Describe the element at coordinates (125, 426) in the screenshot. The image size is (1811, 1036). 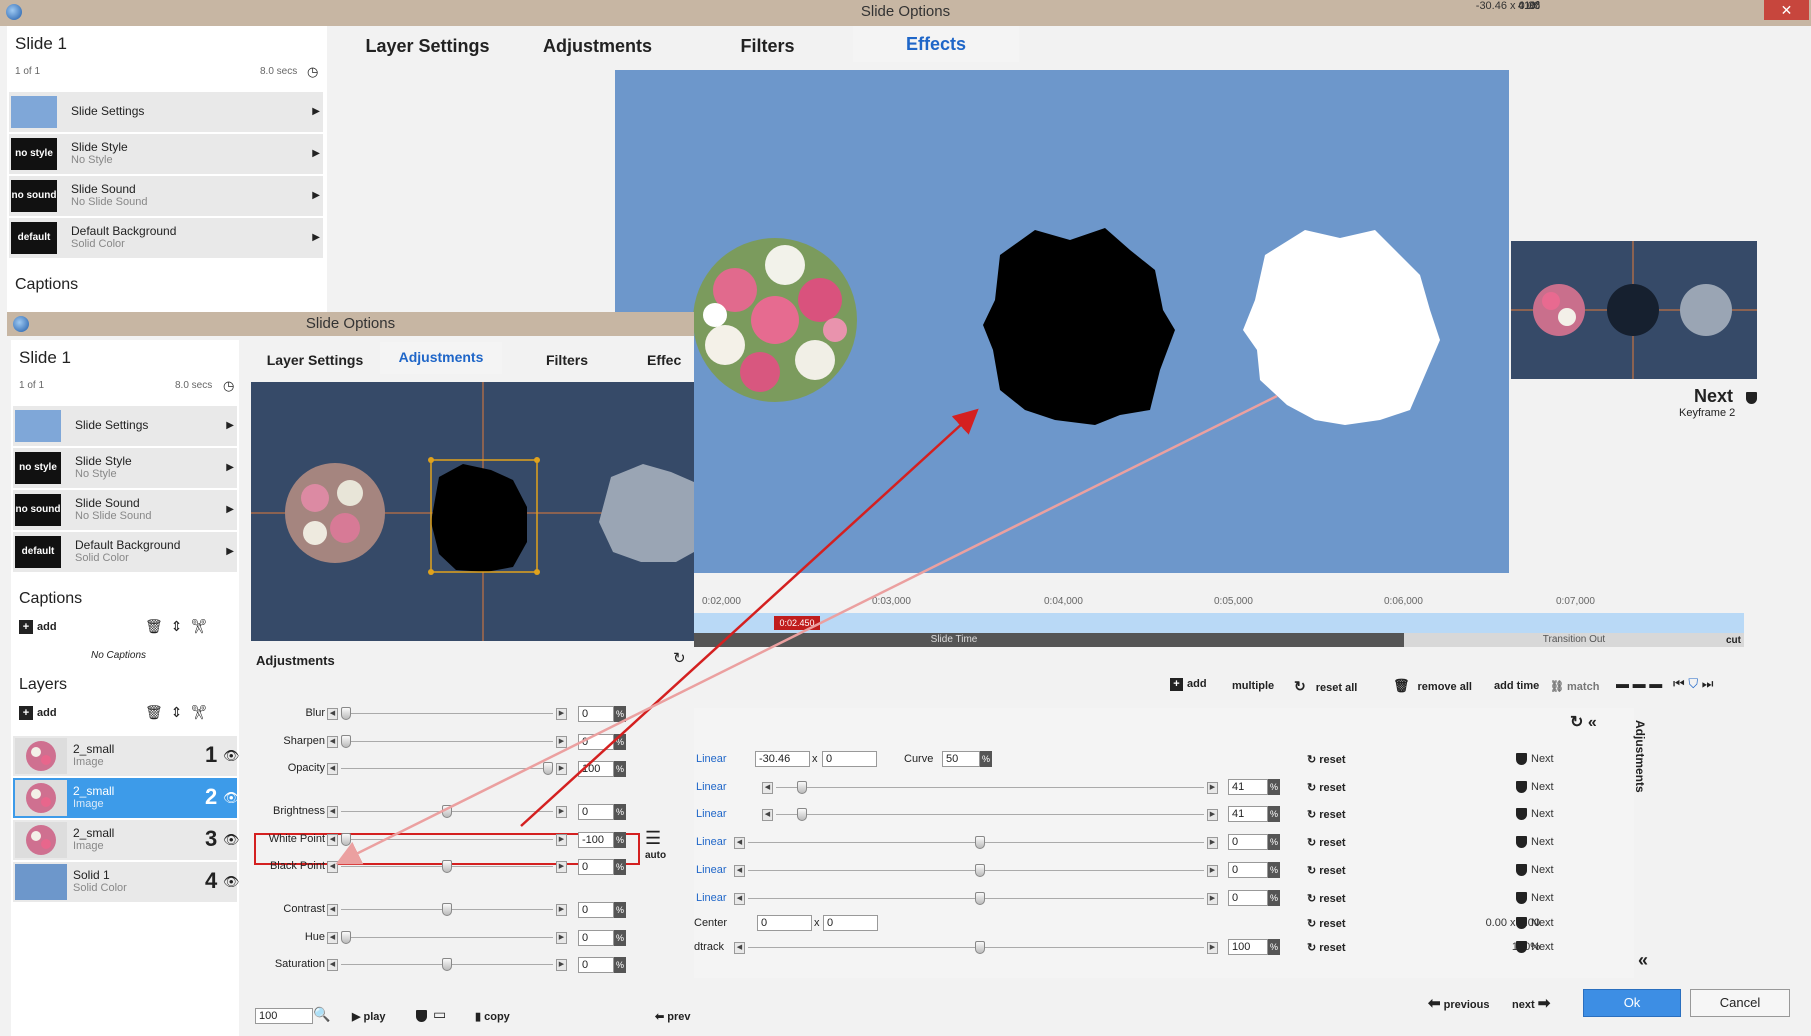
I see `front-row-slide-settings: Slide Settings ▶` at that location.